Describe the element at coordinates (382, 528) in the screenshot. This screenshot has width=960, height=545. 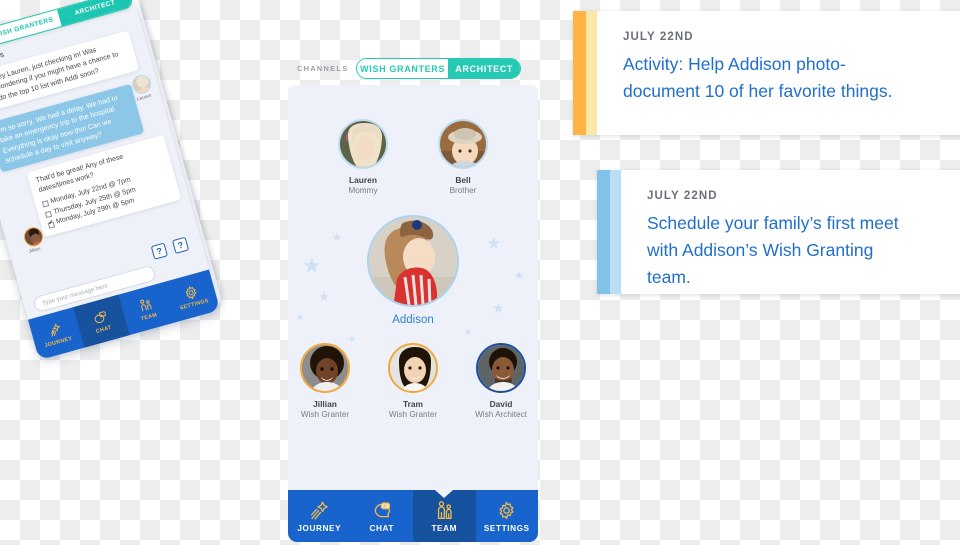
I see `nav-label: CHAT` at that location.